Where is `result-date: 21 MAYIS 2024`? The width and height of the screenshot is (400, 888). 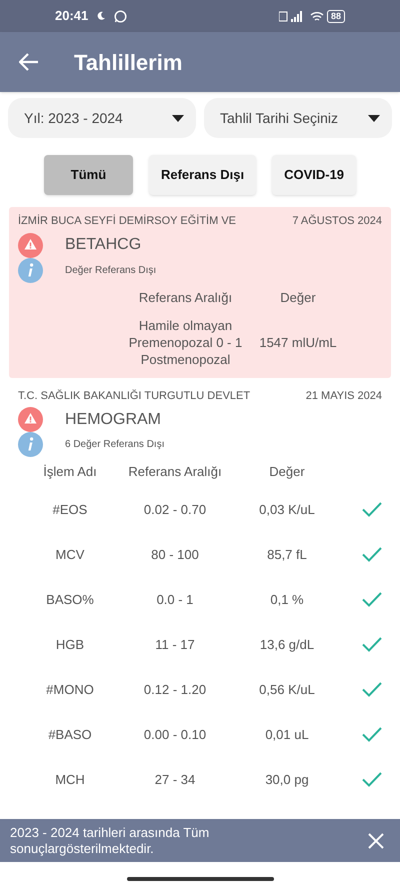 result-date: 21 MAYIS 2024 is located at coordinates (344, 396).